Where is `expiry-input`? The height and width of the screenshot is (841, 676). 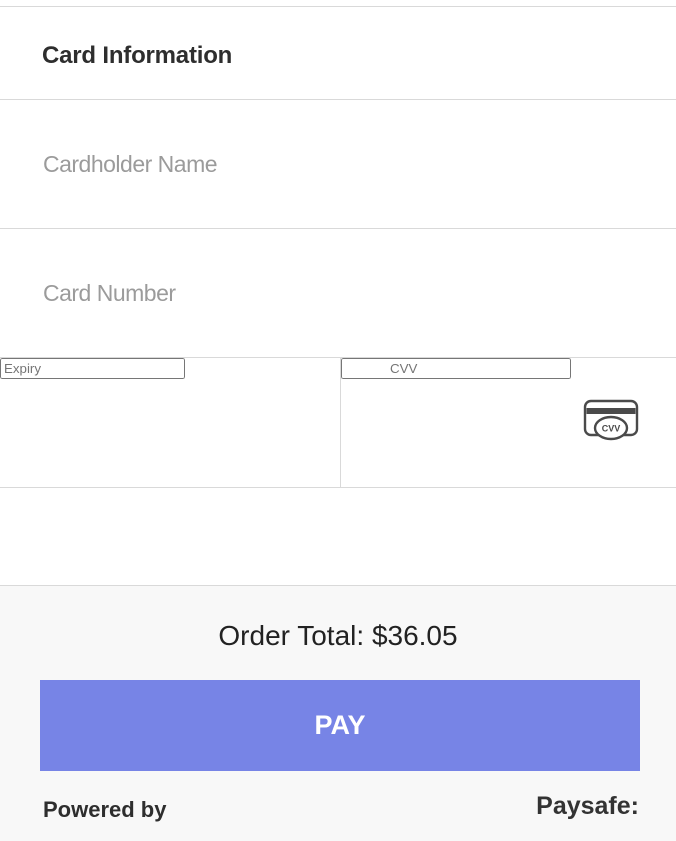 expiry-input is located at coordinates (92, 368).